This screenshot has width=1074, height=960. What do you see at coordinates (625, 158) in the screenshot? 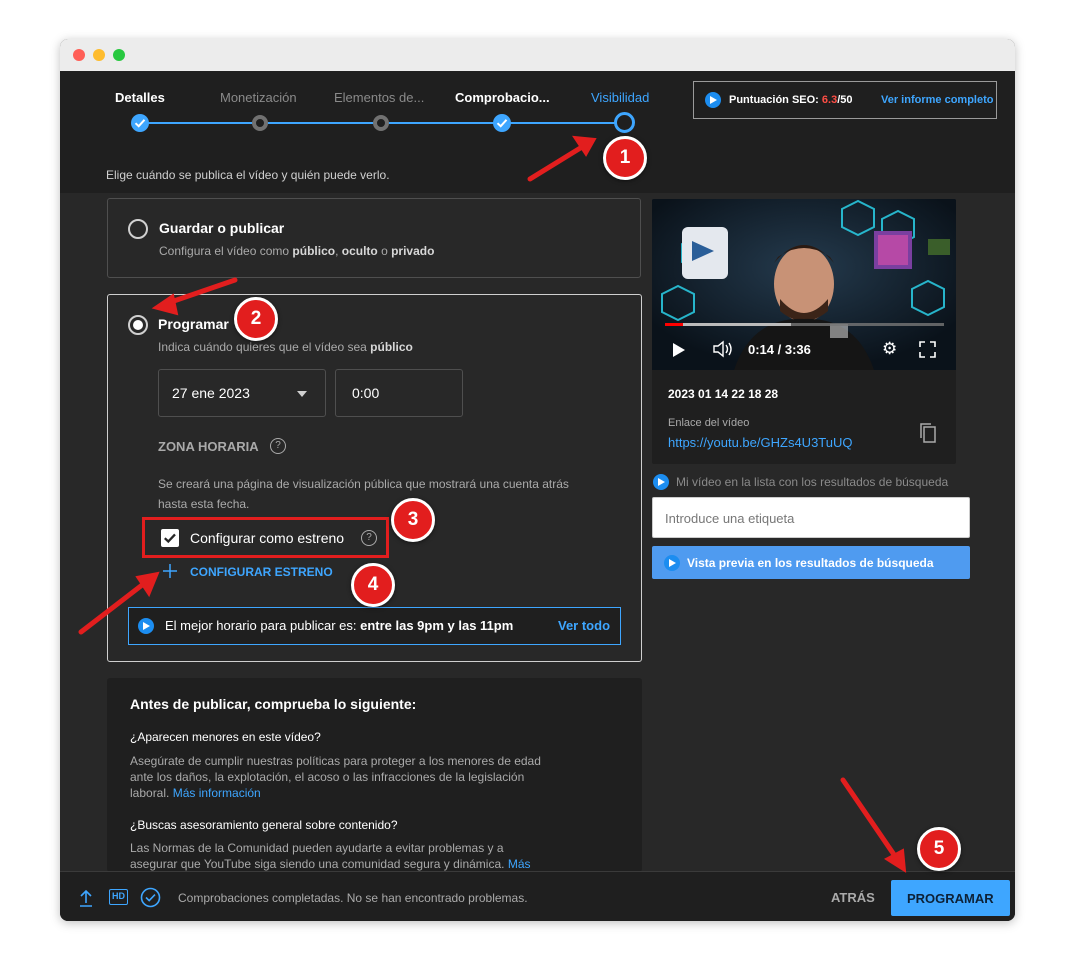
I see `annotation-badge-1: 1` at bounding box center [625, 158].